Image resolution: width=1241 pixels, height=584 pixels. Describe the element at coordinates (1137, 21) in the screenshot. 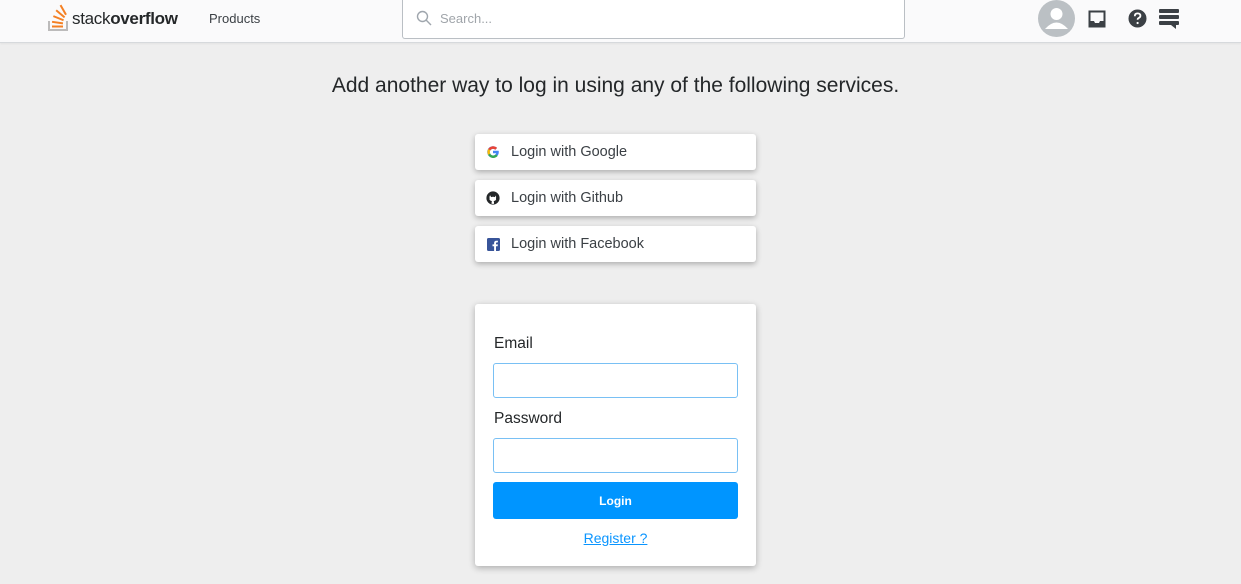

I see `help-icon` at that location.